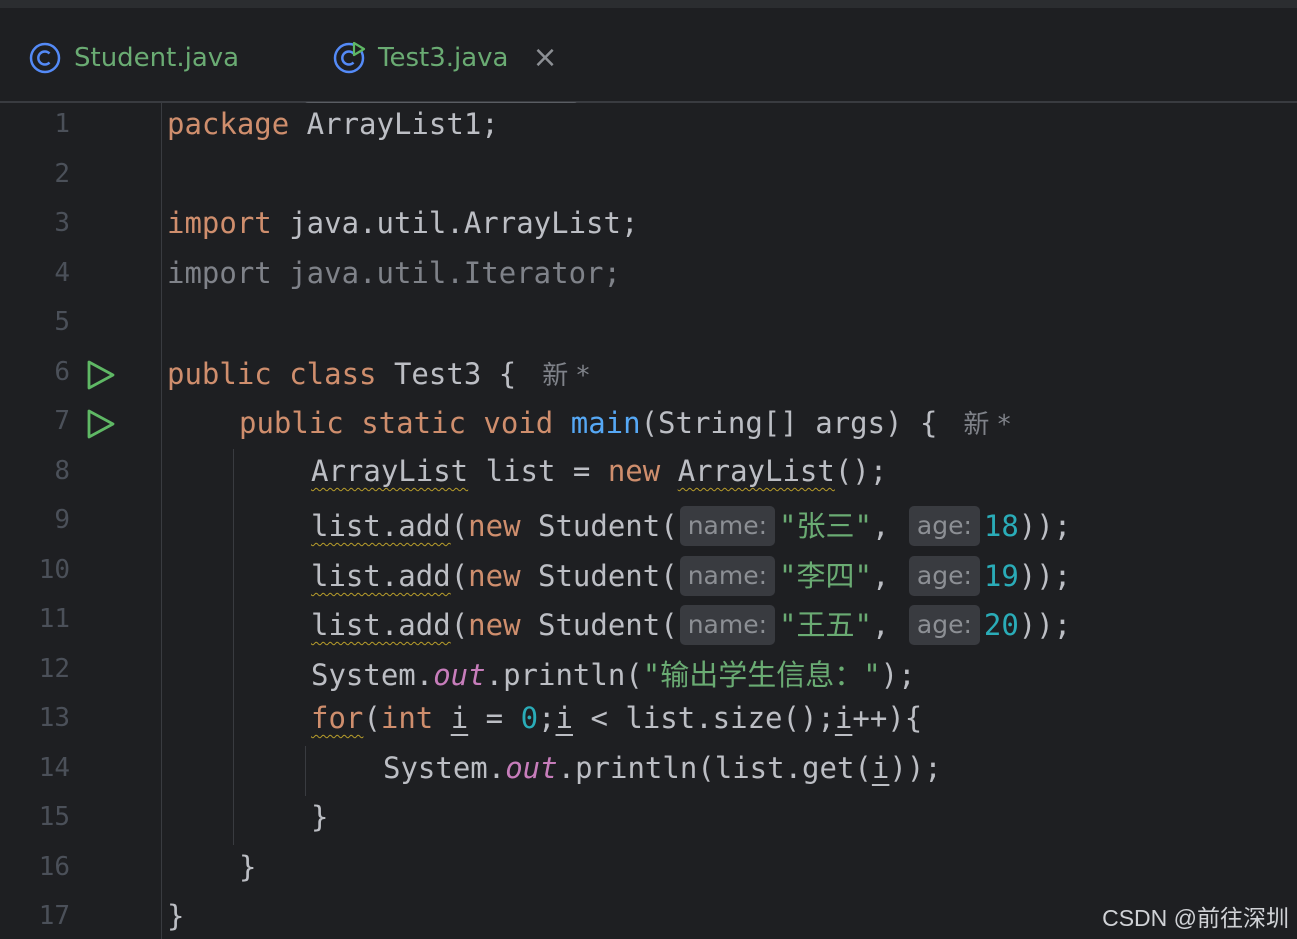 The image size is (1297, 939). I want to click on line-number: 14, so click(54, 768).